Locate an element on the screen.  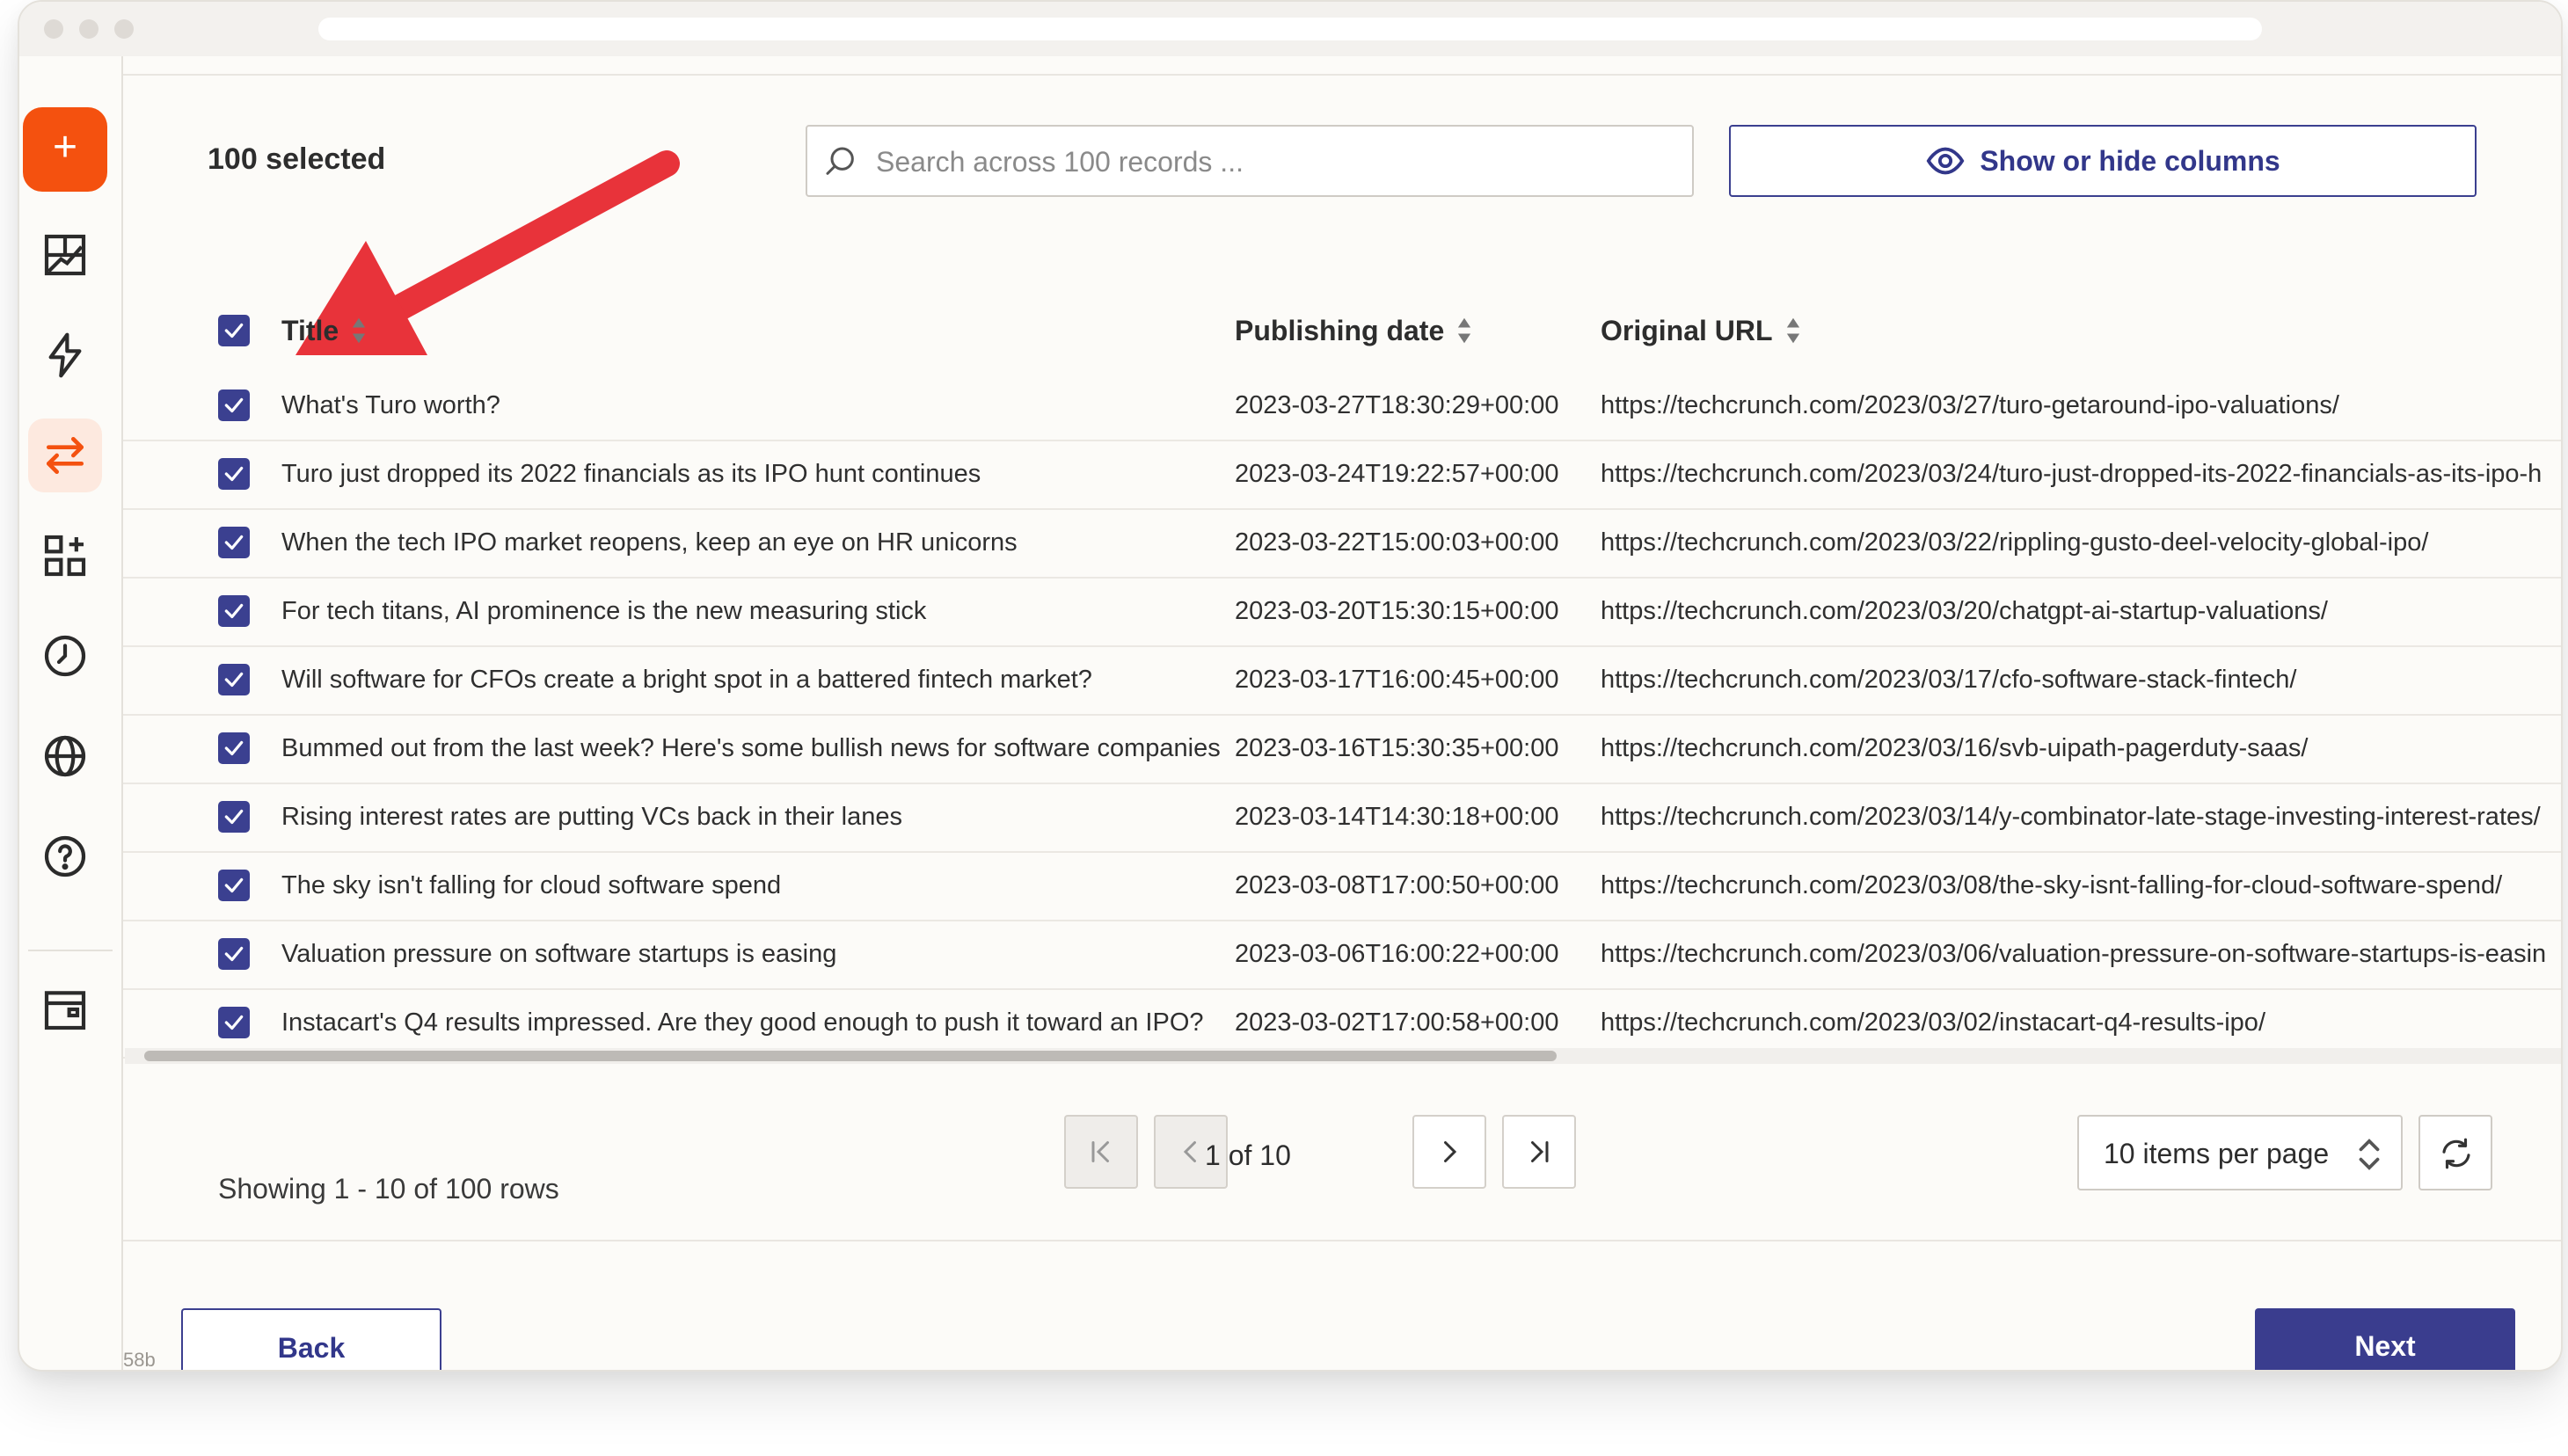
refresh-icon is located at coordinates (2456, 1153).